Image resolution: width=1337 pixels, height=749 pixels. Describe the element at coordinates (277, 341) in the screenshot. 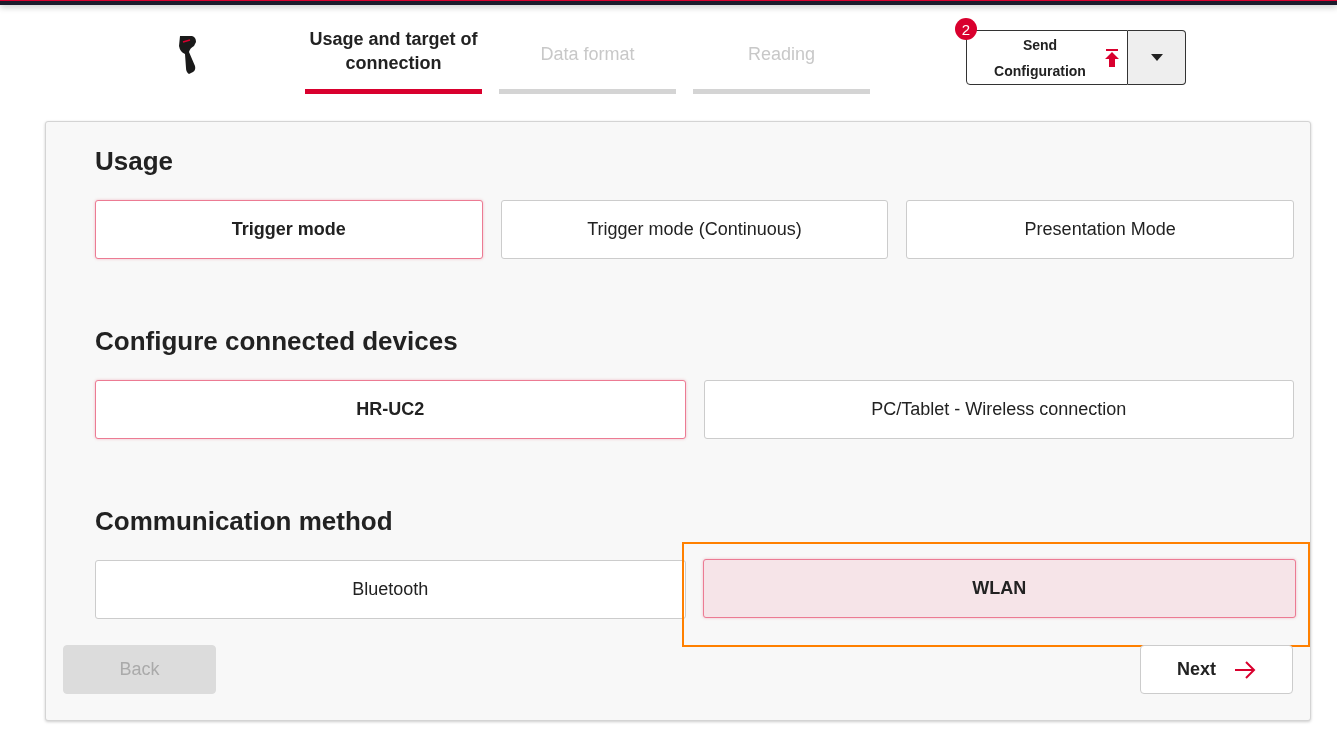

I see `section-title: Configure connected devices` at that location.